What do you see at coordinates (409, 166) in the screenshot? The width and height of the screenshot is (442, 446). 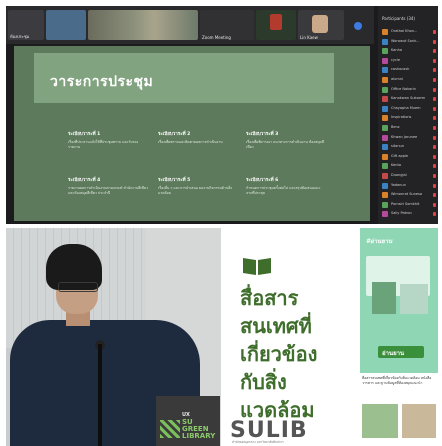 I see `participant-row: Kenta` at bounding box center [409, 166].